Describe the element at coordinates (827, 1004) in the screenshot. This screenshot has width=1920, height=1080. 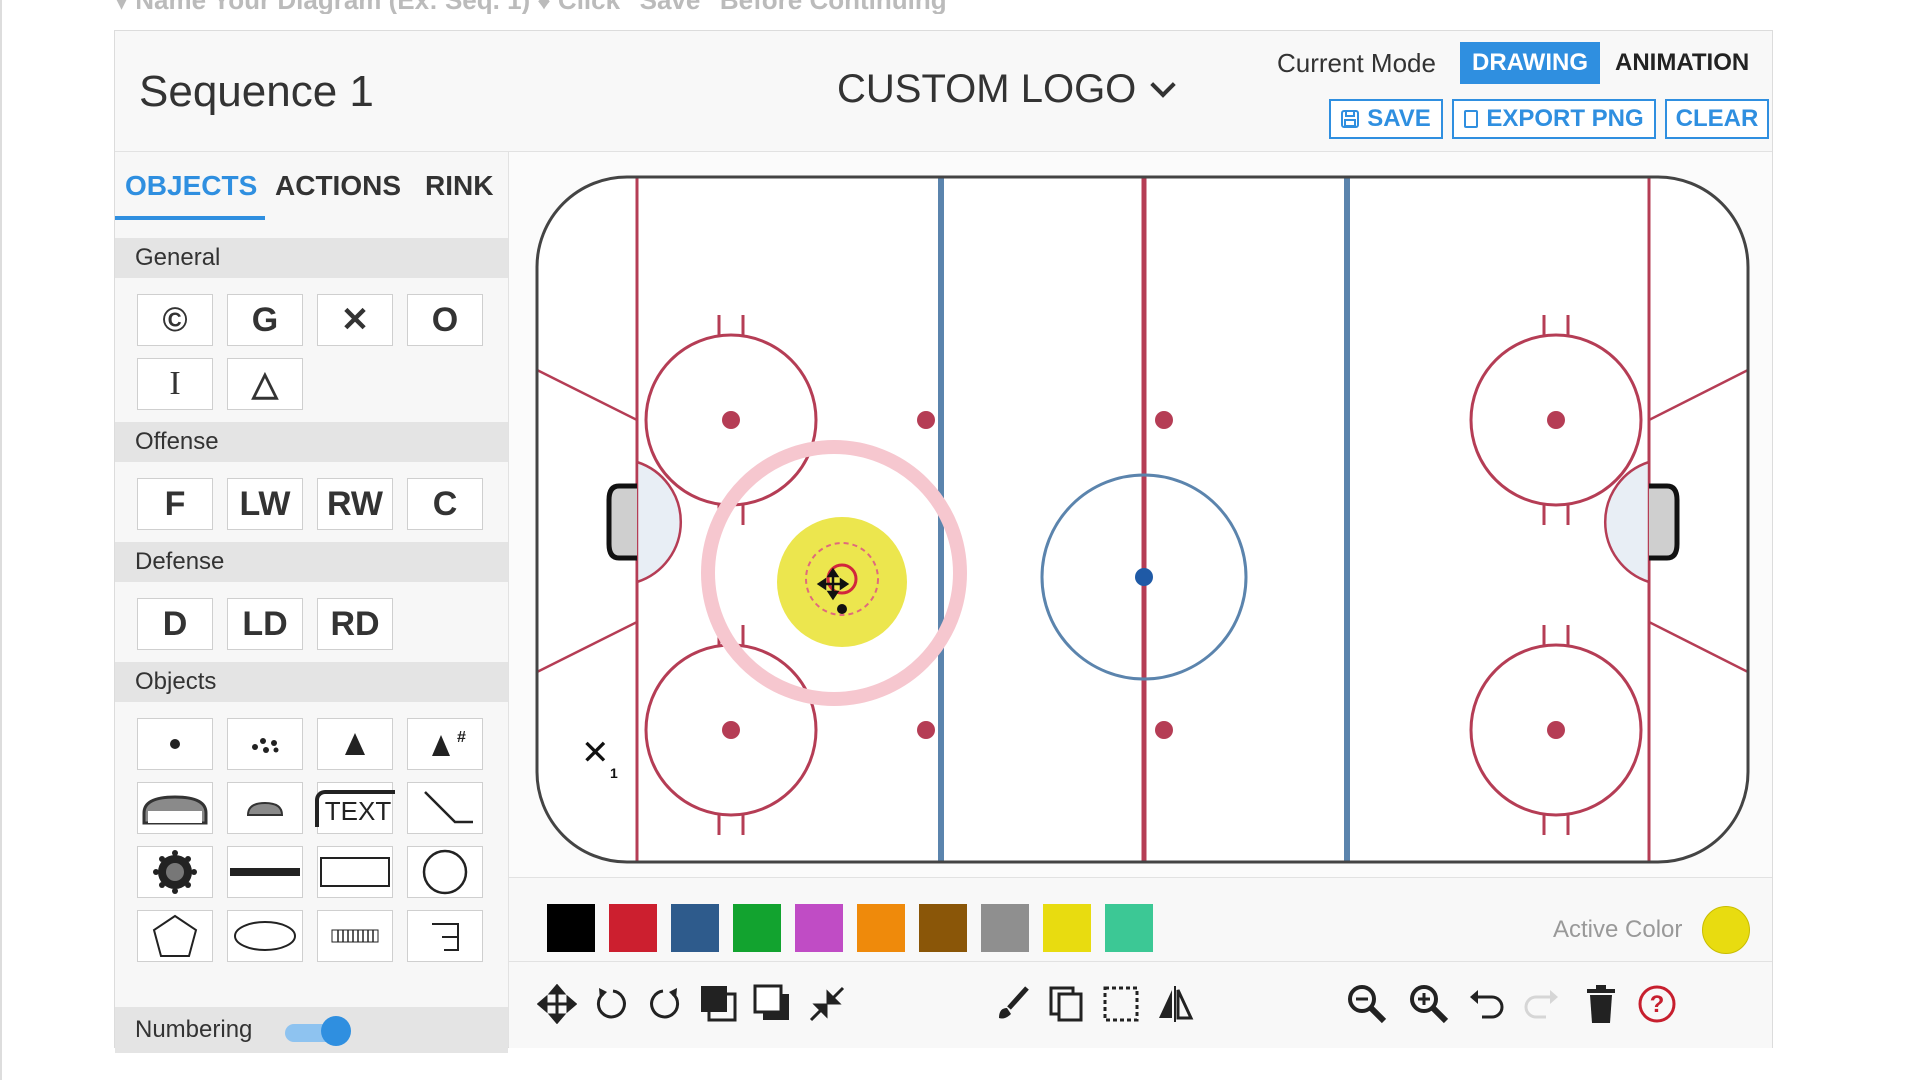
I see `shrink-icon` at that location.